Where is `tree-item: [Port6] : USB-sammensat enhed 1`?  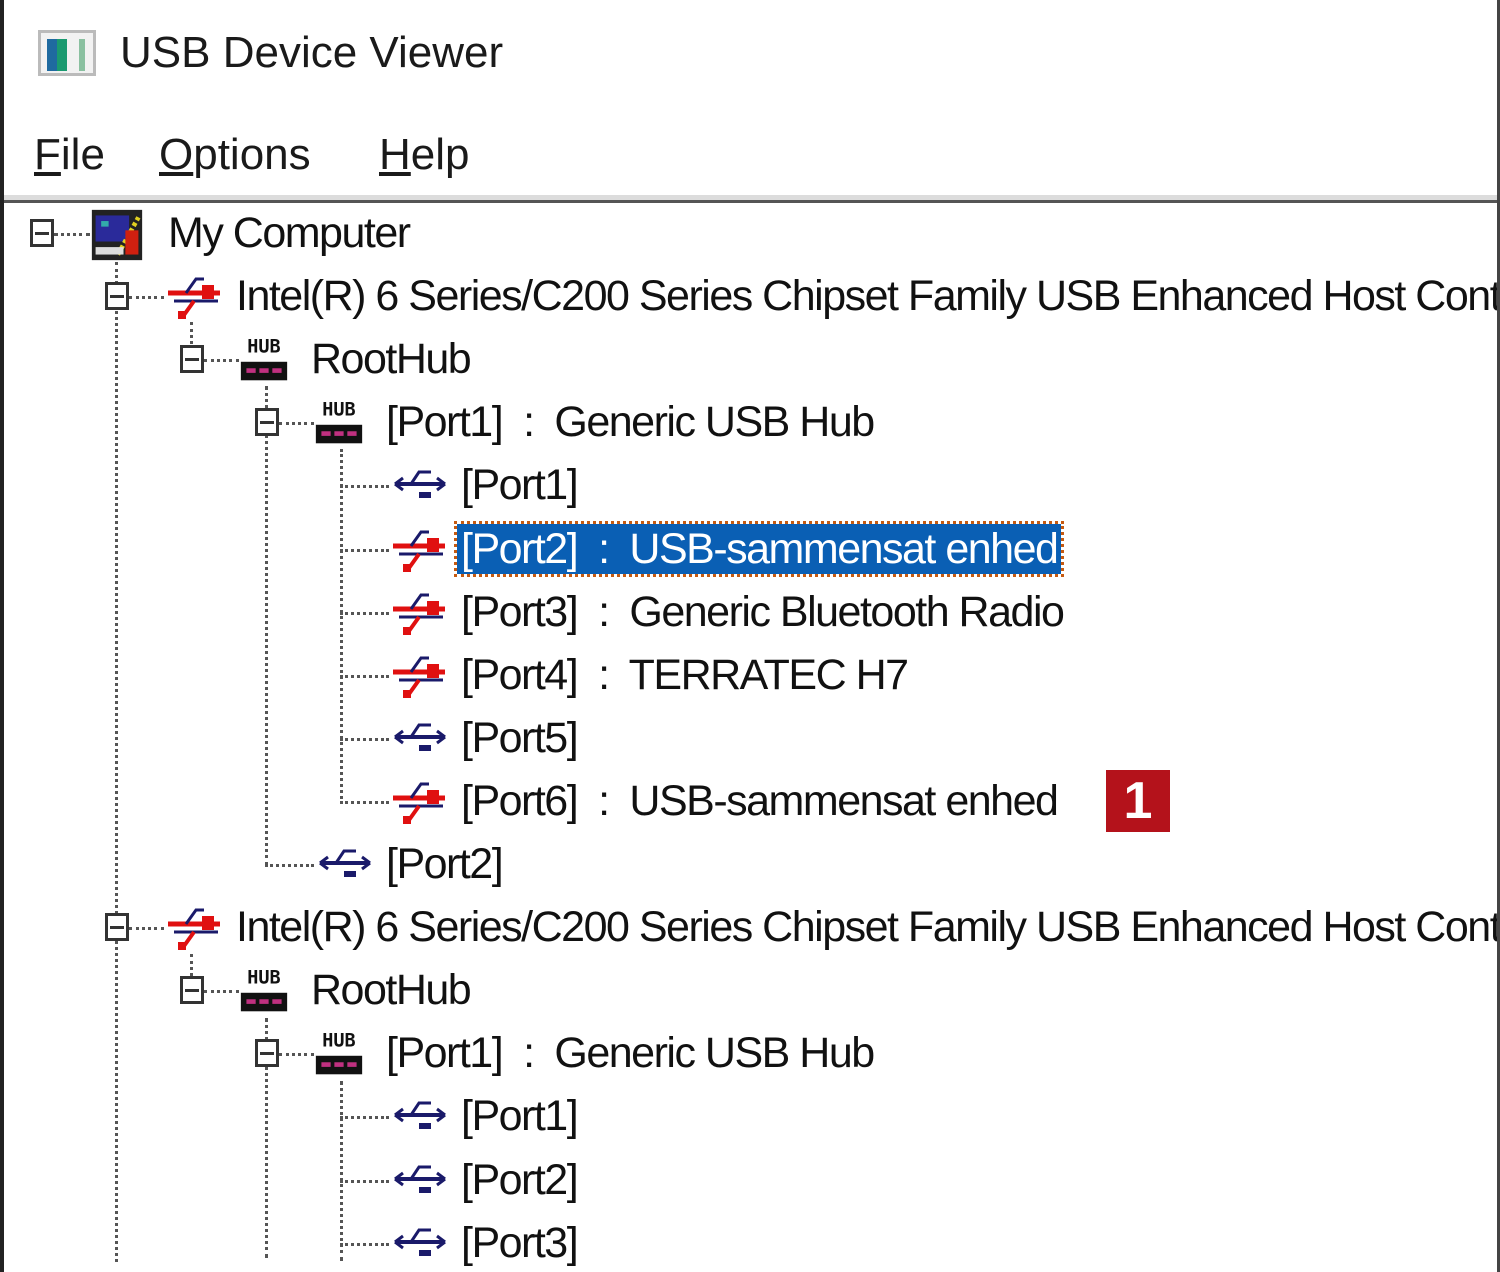 tree-item: [Port6] : USB-sammensat enhed 1 is located at coordinates (749, 800).